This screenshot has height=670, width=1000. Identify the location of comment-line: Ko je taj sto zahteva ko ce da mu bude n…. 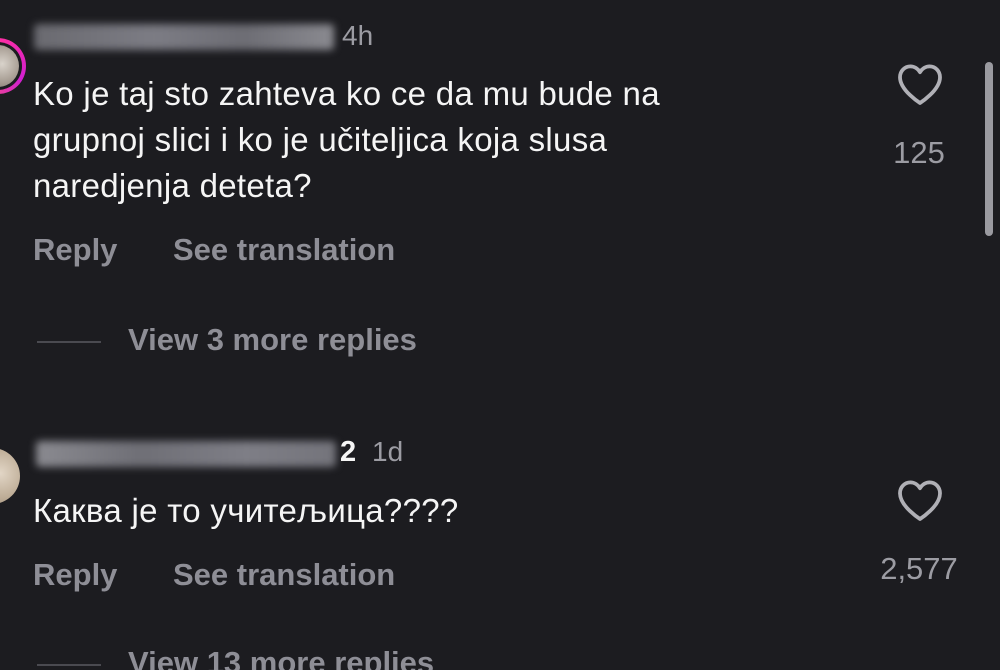
(346, 93).